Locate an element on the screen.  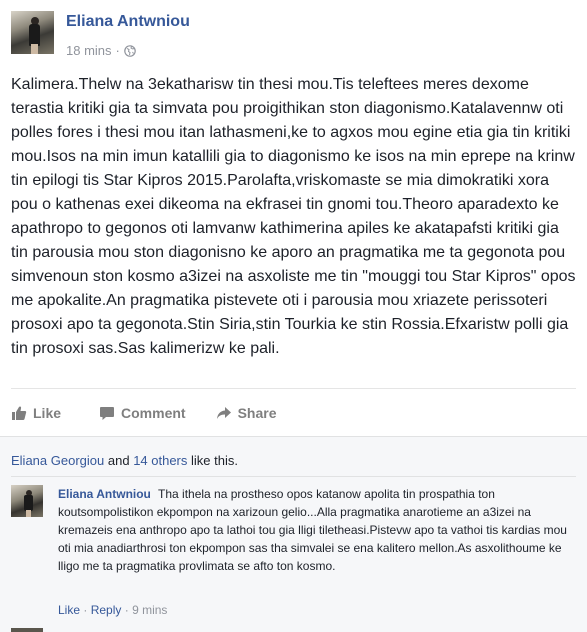
globe-icon is located at coordinates (130, 50).